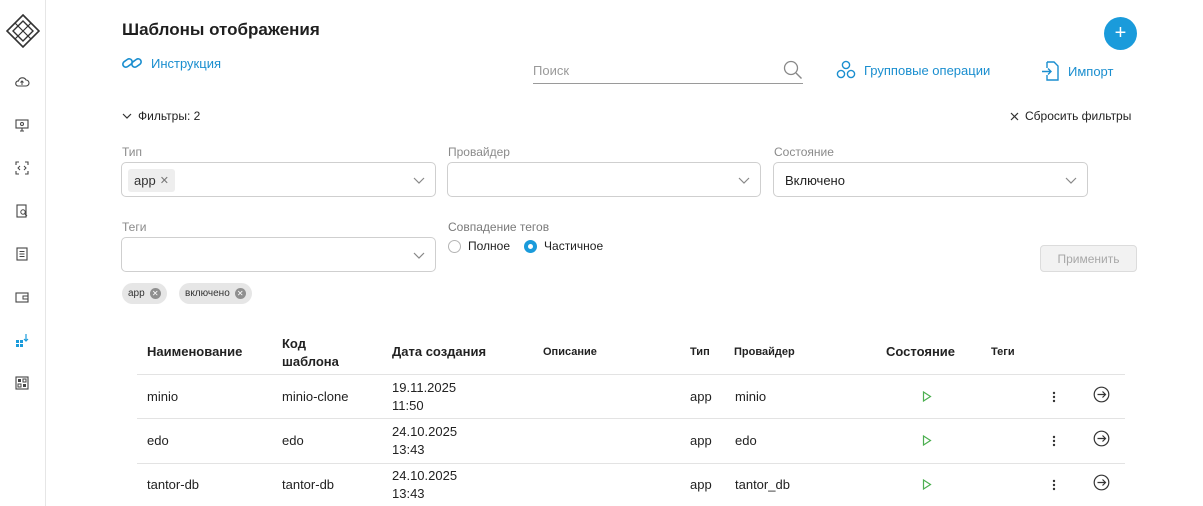  Describe the element at coordinates (293, 440) in the screenshot. I see `cell-code: edo` at that location.